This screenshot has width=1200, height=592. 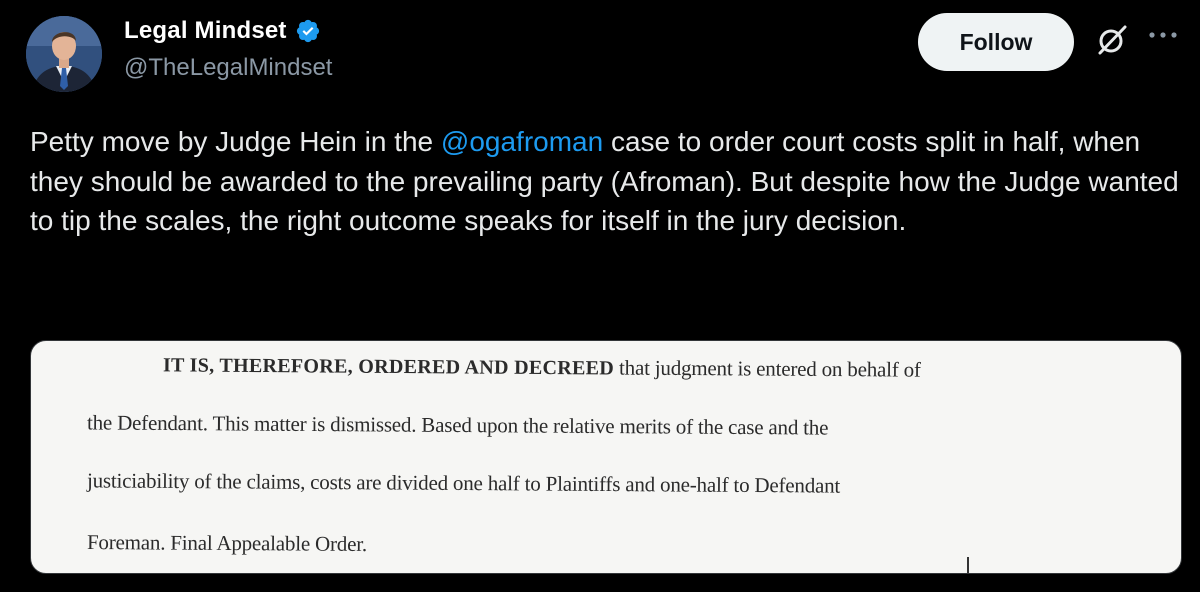 What do you see at coordinates (228, 68) in the screenshot?
I see `author-handle: @TheLegalMindset` at bounding box center [228, 68].